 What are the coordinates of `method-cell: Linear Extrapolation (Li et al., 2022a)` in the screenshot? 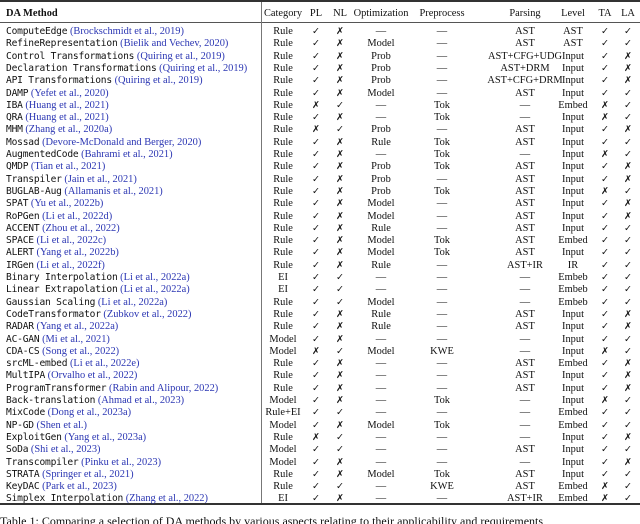 It's located at (98, 290).